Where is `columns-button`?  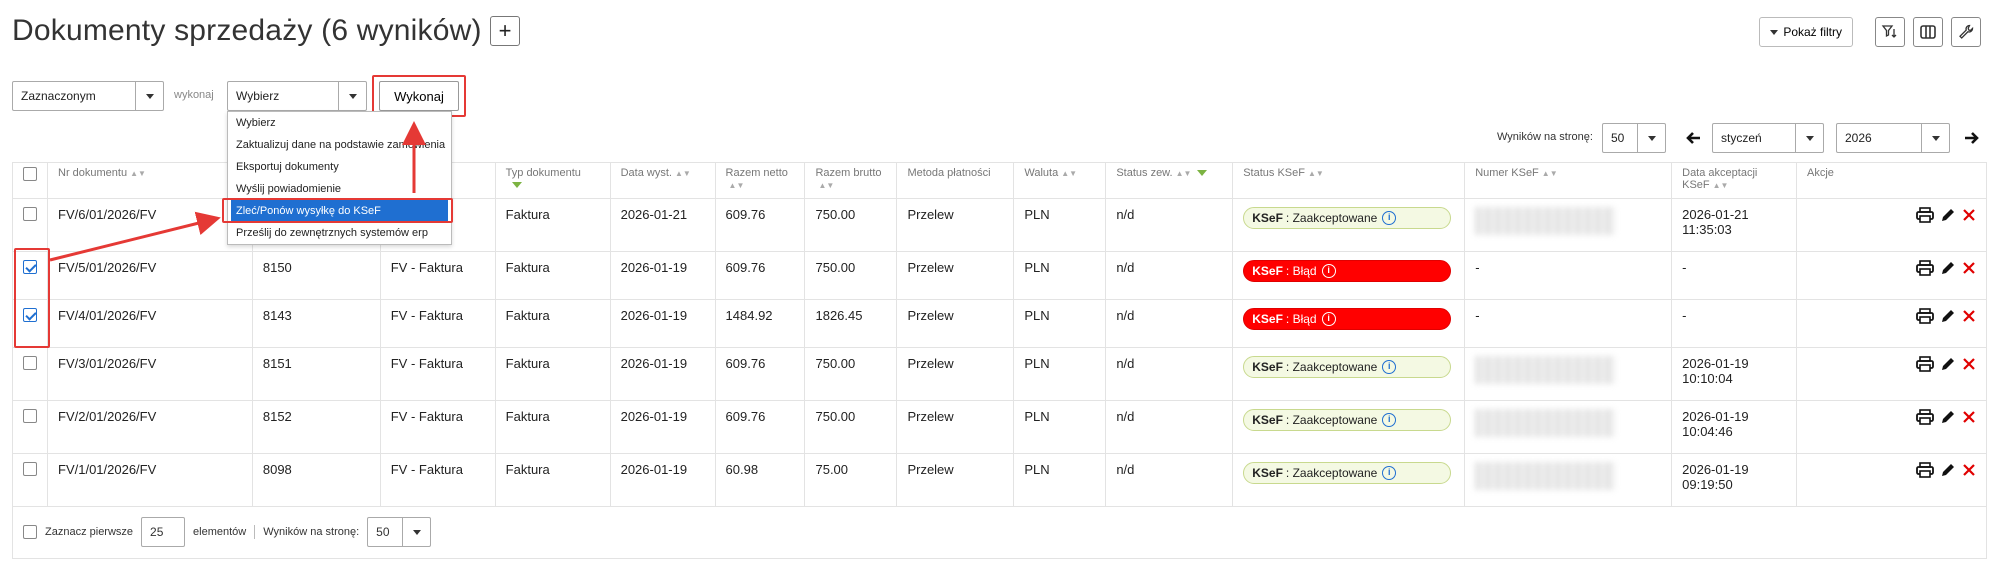 columns-button is located at coordinates (1928, 32).